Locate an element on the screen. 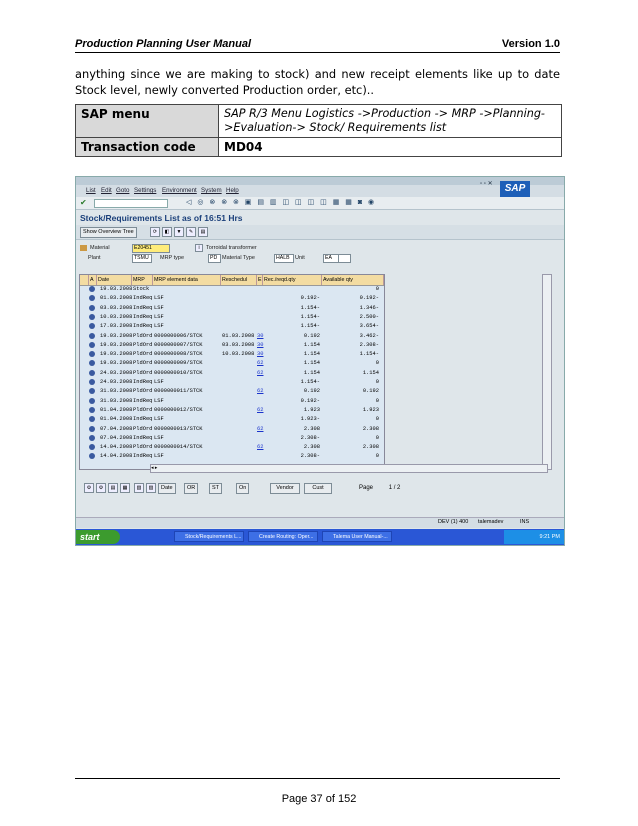  page-value: 1 / 2 is located at coordinates (395, 488).